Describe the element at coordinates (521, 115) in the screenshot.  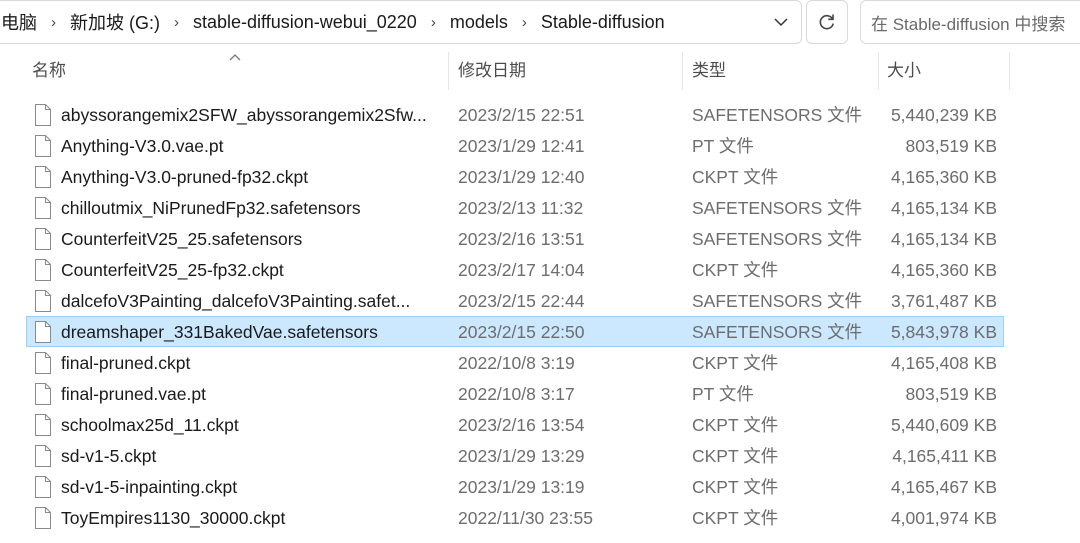
I see `file-modified-date: 2023/2/15 22:51` at that location.